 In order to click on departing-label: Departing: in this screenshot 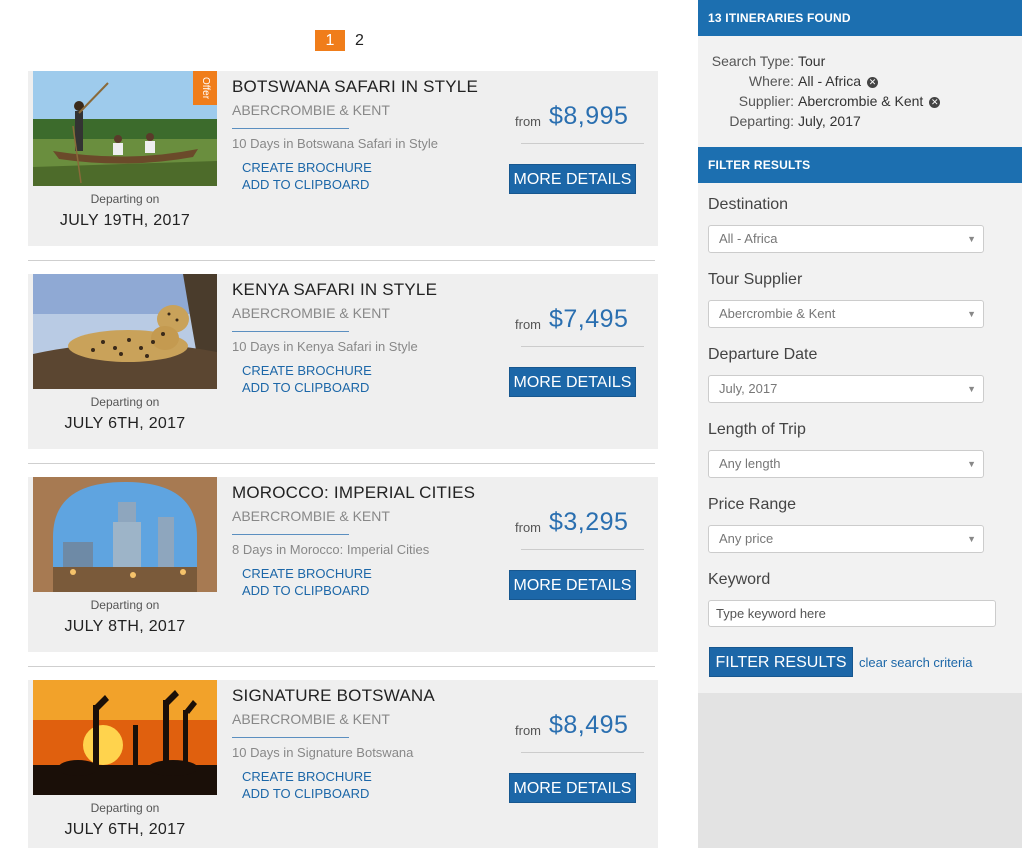, I will do `click(761, 121)`.